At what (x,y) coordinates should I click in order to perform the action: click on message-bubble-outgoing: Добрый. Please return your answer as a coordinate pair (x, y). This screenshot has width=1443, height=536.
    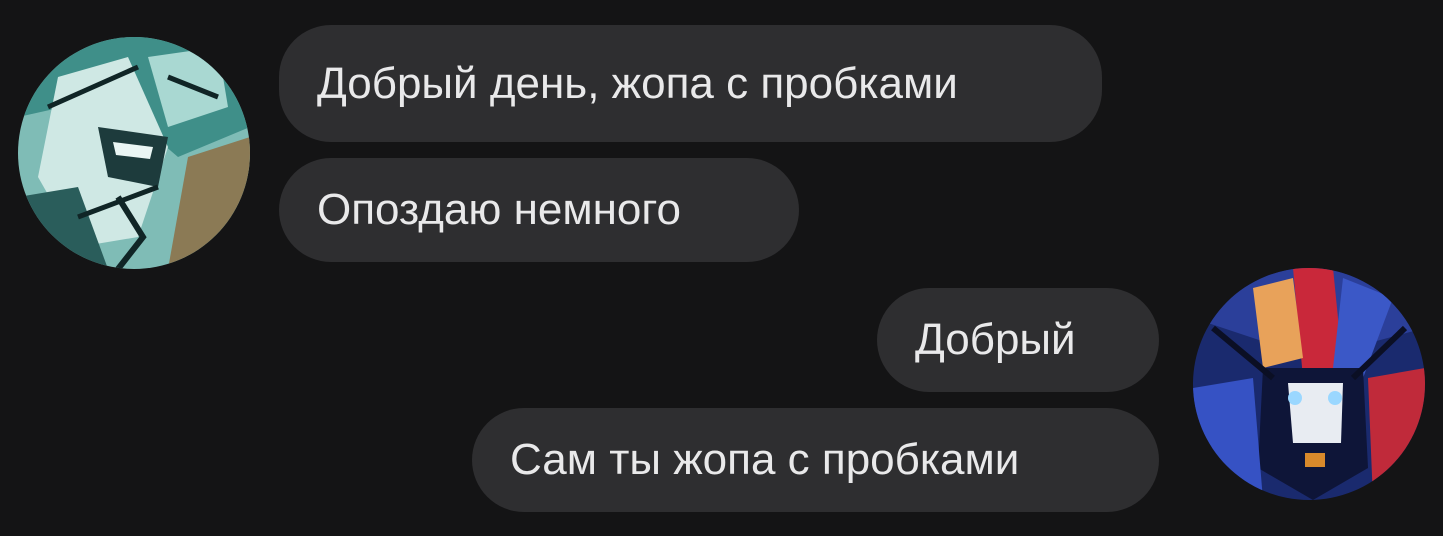
    Looking at the image, I should click on (1018, 340).